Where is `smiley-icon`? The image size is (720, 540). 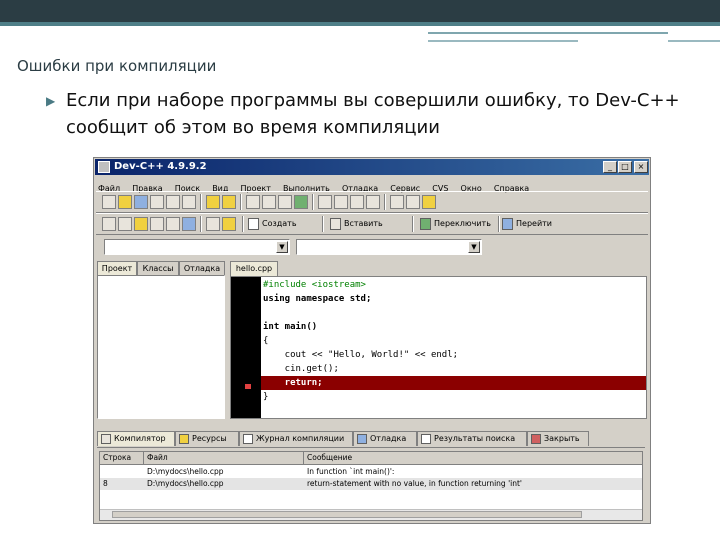
smiley-icon is located at coordinates (229, 224).